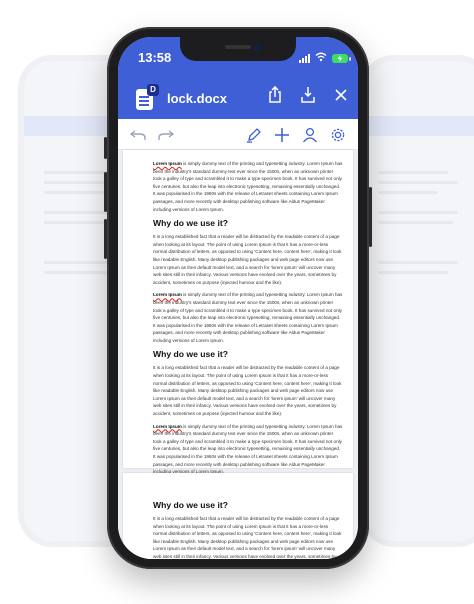 This screenshot has width=474, height=604. I want to click on close-icon, so click(341, 95).